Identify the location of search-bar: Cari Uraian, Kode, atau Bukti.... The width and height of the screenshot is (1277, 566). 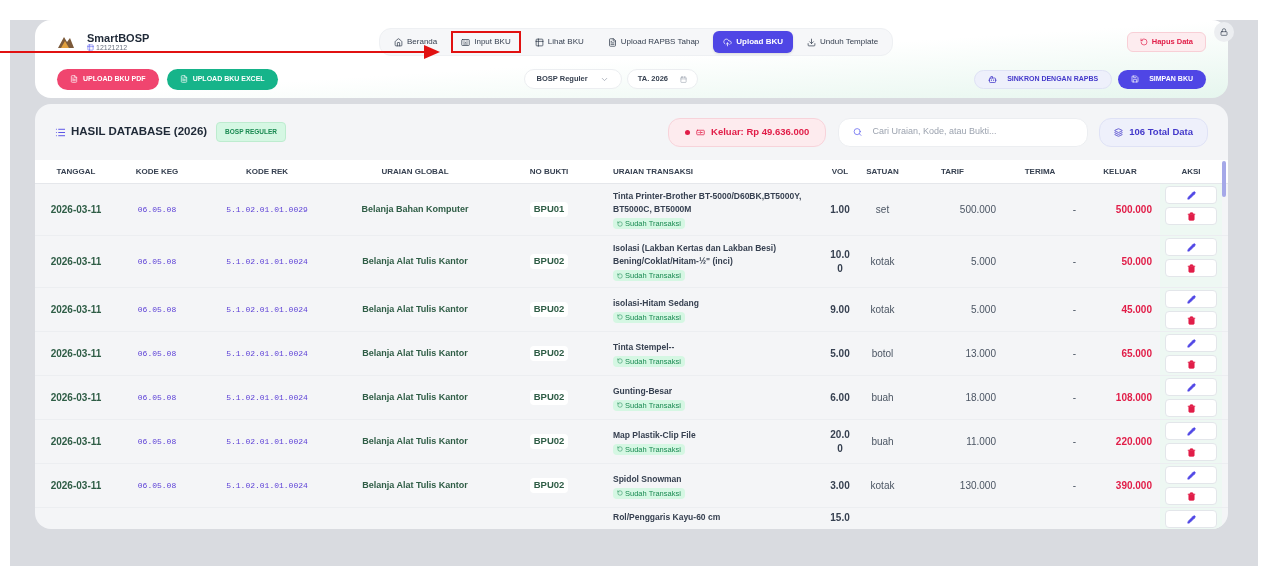
(963, 132).